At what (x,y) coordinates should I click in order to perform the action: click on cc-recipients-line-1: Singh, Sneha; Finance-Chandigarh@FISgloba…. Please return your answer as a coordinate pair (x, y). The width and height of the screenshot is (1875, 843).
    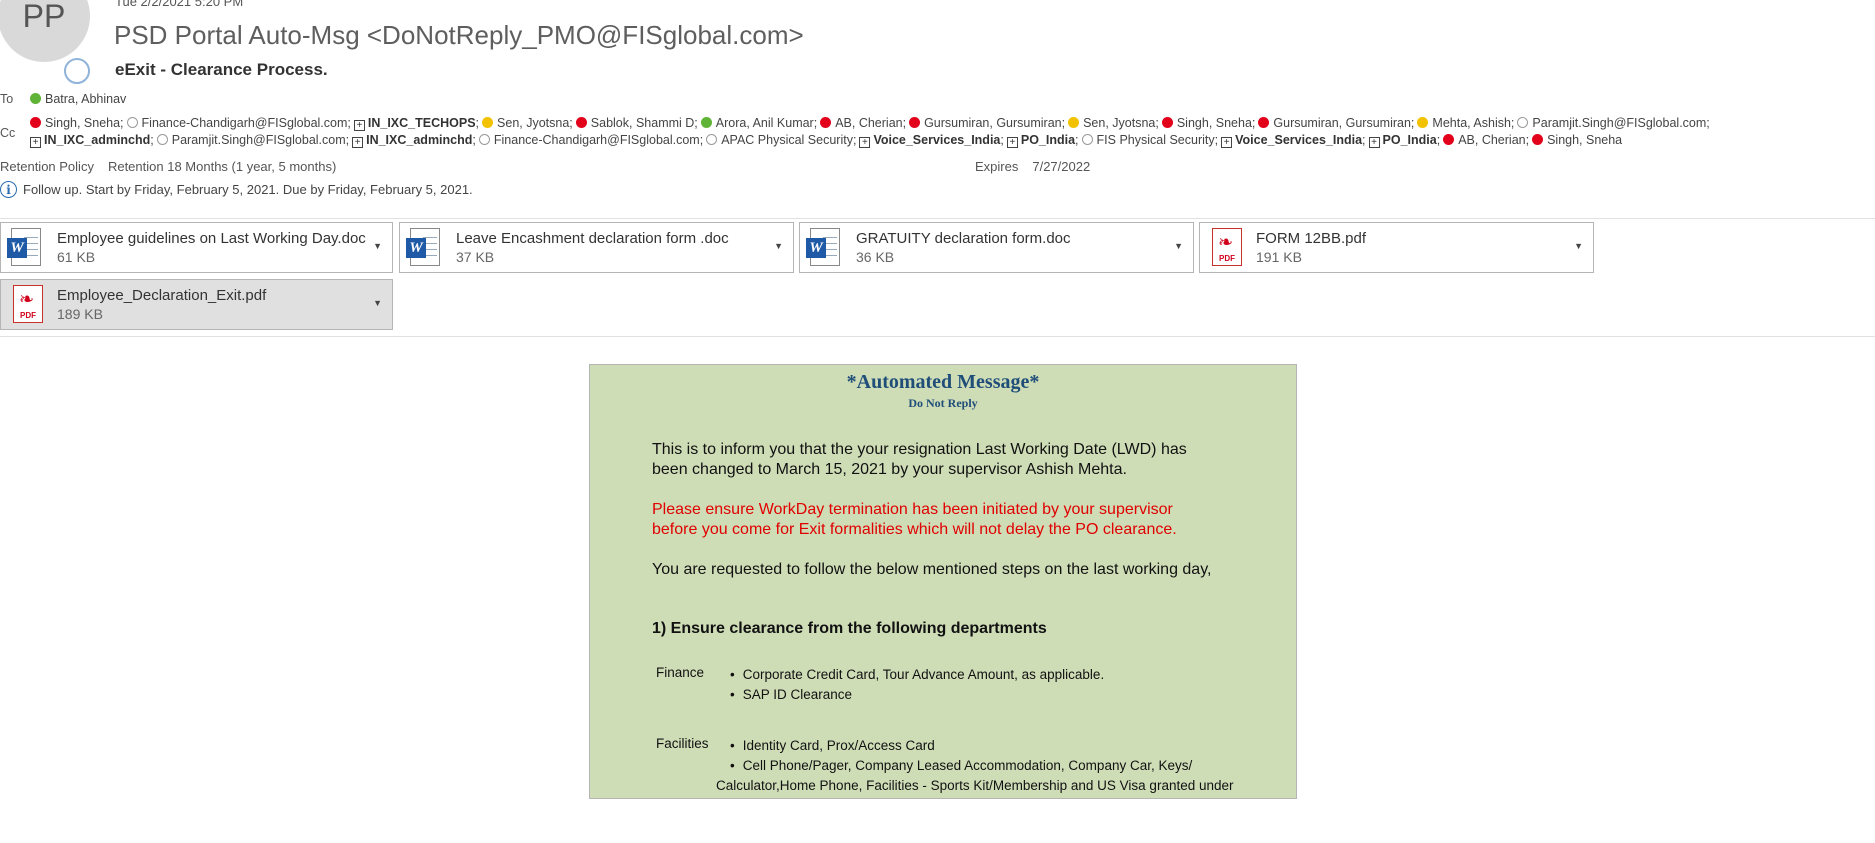
    Looking at the image, I should click on (871, 123).